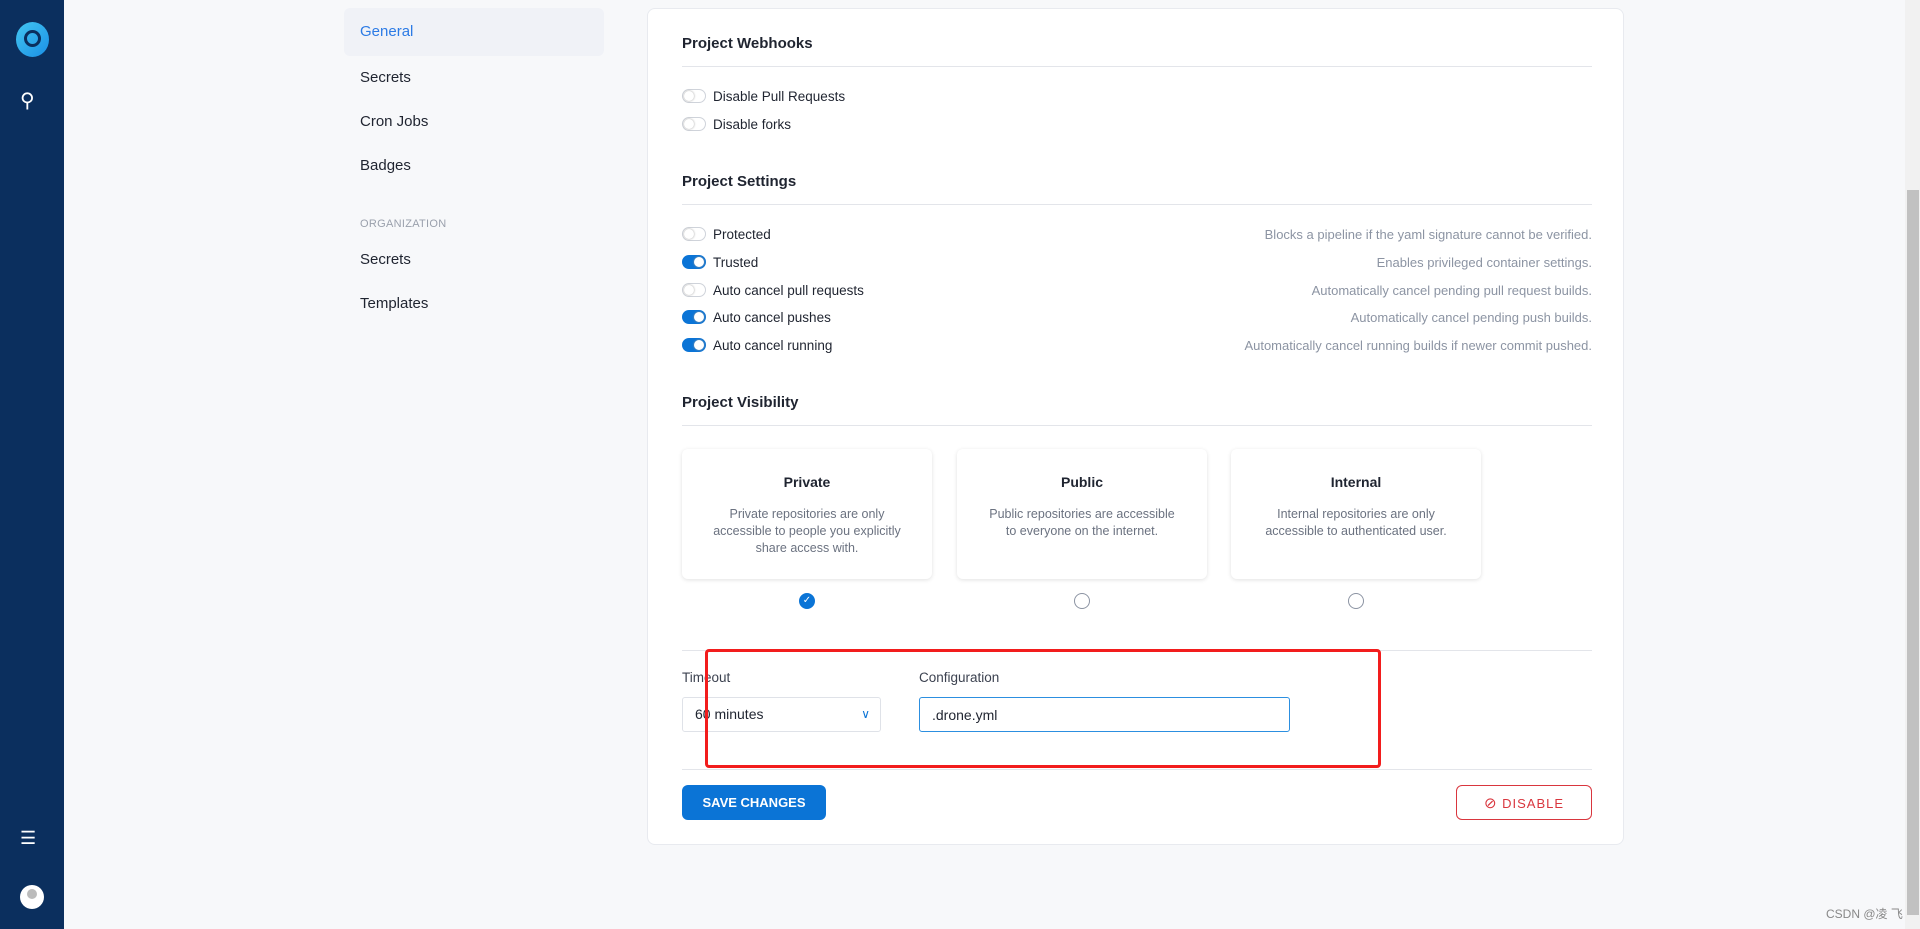 The image size is (1920, 929). What do you see at coordinates (1137, 96) in the screenshot?
I see `toggle-disable-pull-requests: Disable Pull Requests` at bounding box center [1137, 96].